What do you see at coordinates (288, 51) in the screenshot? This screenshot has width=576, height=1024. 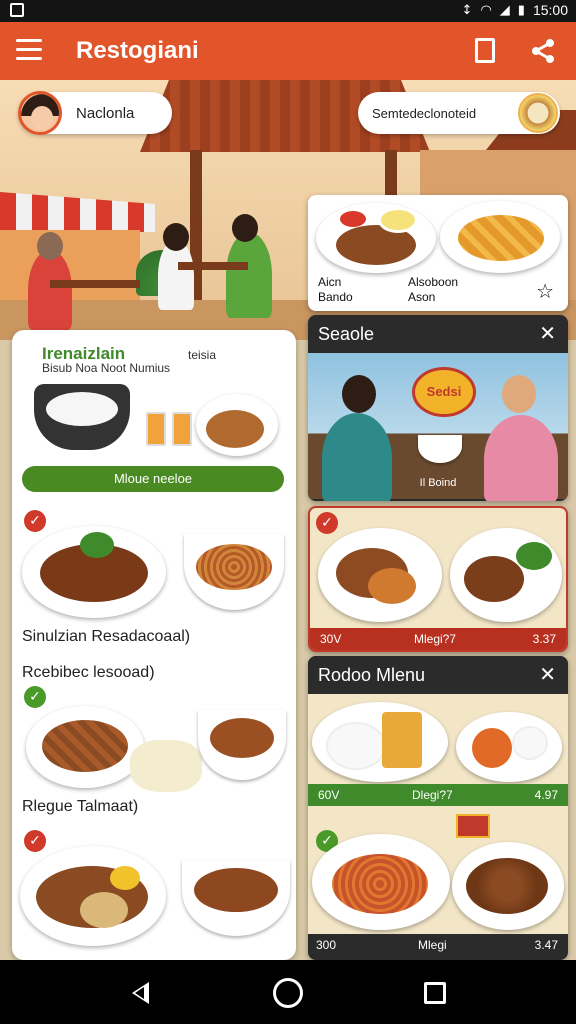 I see `app-bar: Restogiani` at bounding box center [288, 51].